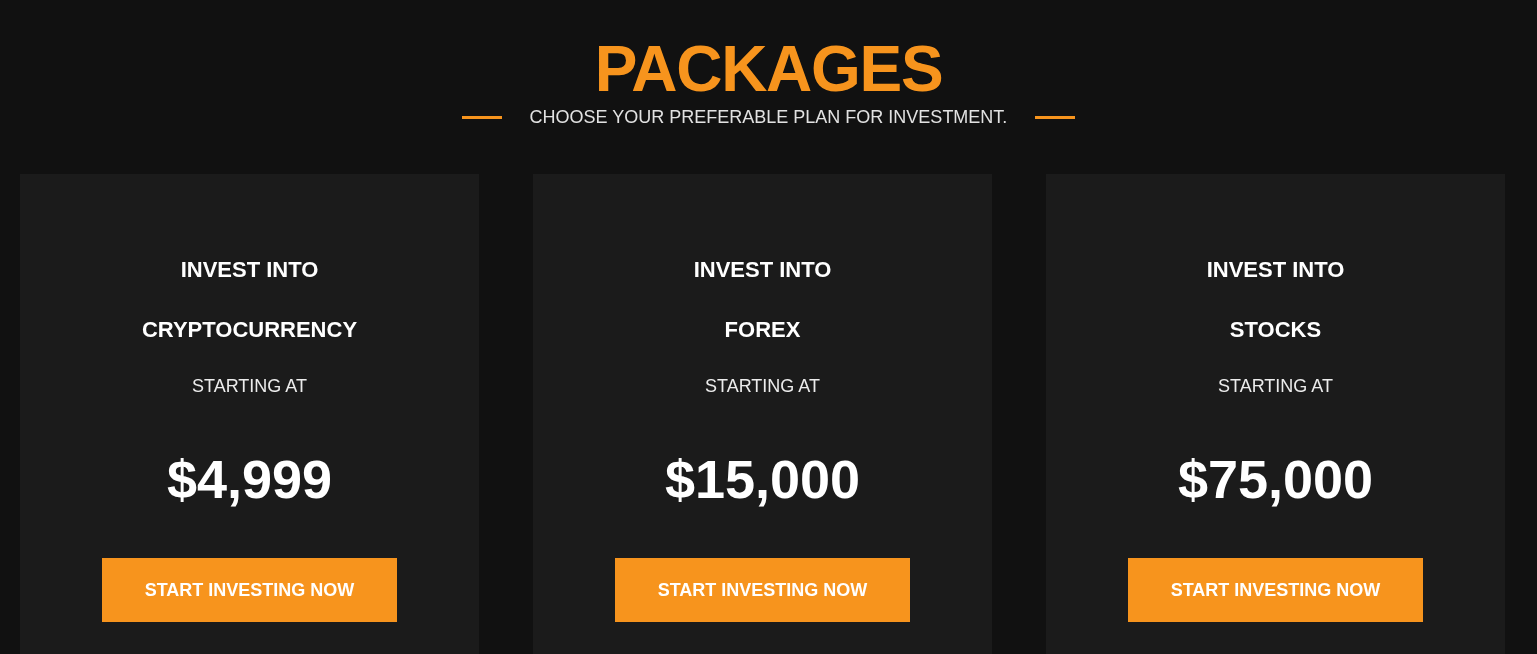 The height and width of the screenshot is (654, 1537). Describe the element at coordinates (768, 69) in the screenshot. I see `section-title: PACKAGES` at that location.